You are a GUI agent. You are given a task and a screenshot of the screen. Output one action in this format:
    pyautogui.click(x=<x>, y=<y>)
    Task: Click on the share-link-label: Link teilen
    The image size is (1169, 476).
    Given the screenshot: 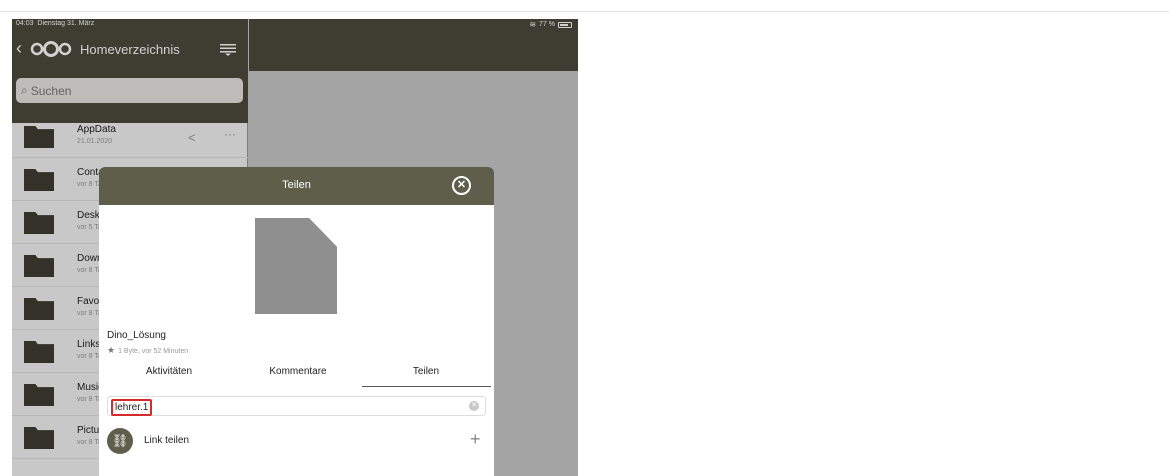 What is the action you would take?
    pyautogui.click(x=166, y=440)
    